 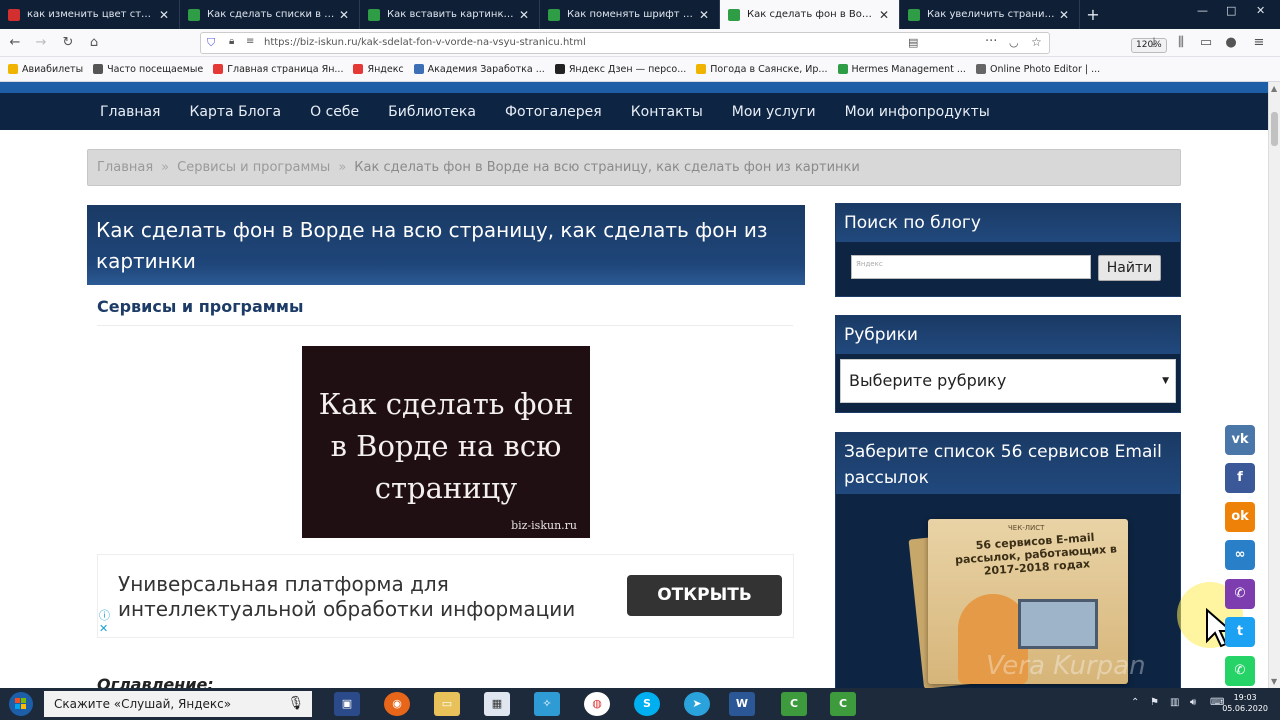 I want to click on reader-view-icon: ▤, so click(x=913, y=42).